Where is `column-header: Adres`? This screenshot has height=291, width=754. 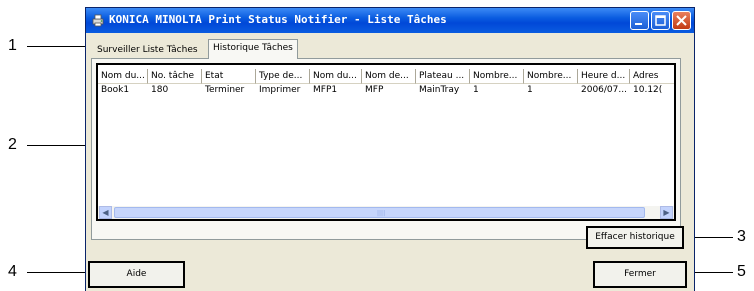 column-header: Adres is located at coordinates (652, 76).